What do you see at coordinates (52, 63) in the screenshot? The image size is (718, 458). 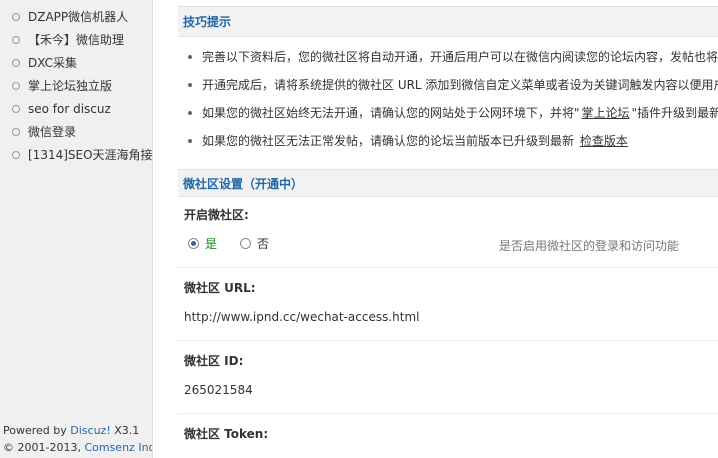 I see `sidebar-item-label: DXC采集` at bounding box center [52, 63].